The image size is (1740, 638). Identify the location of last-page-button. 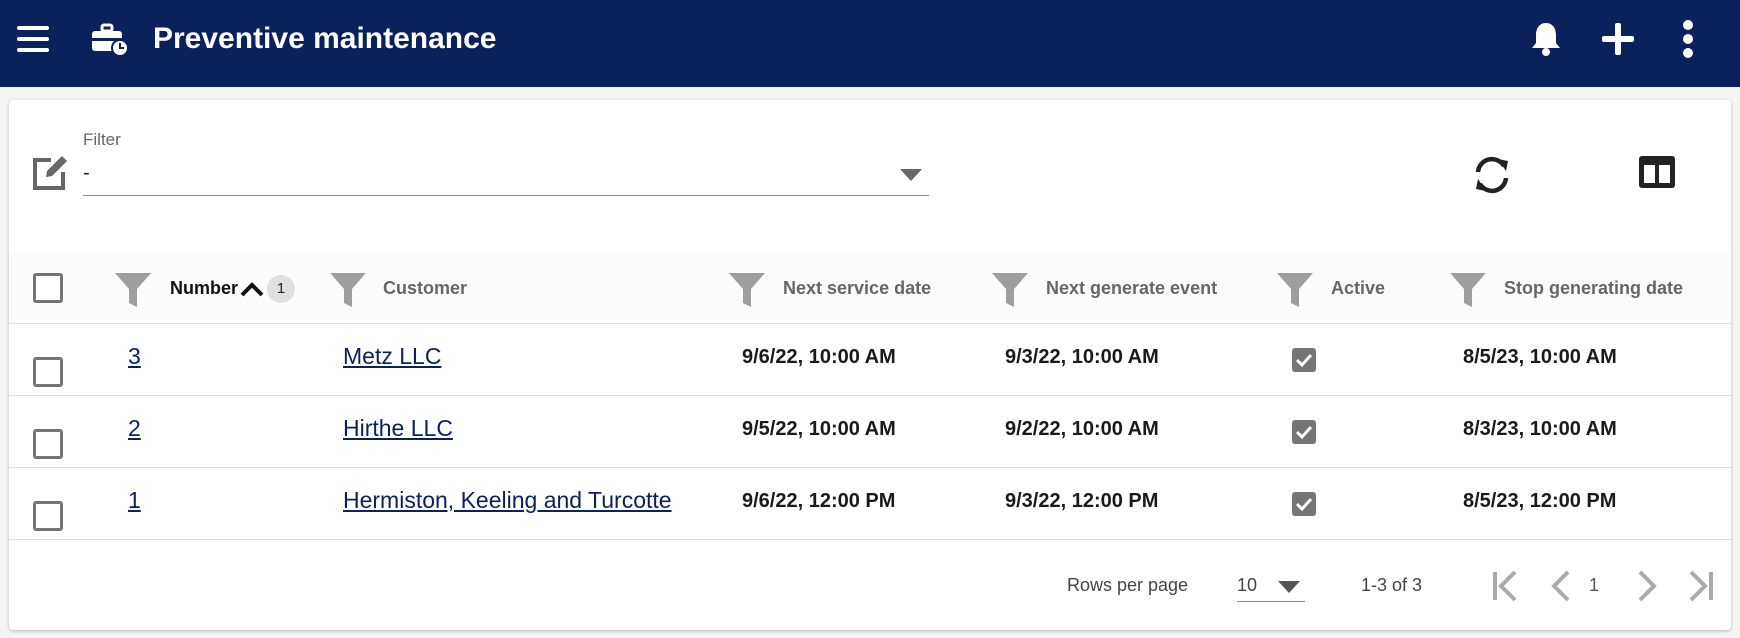
(1701, 586).